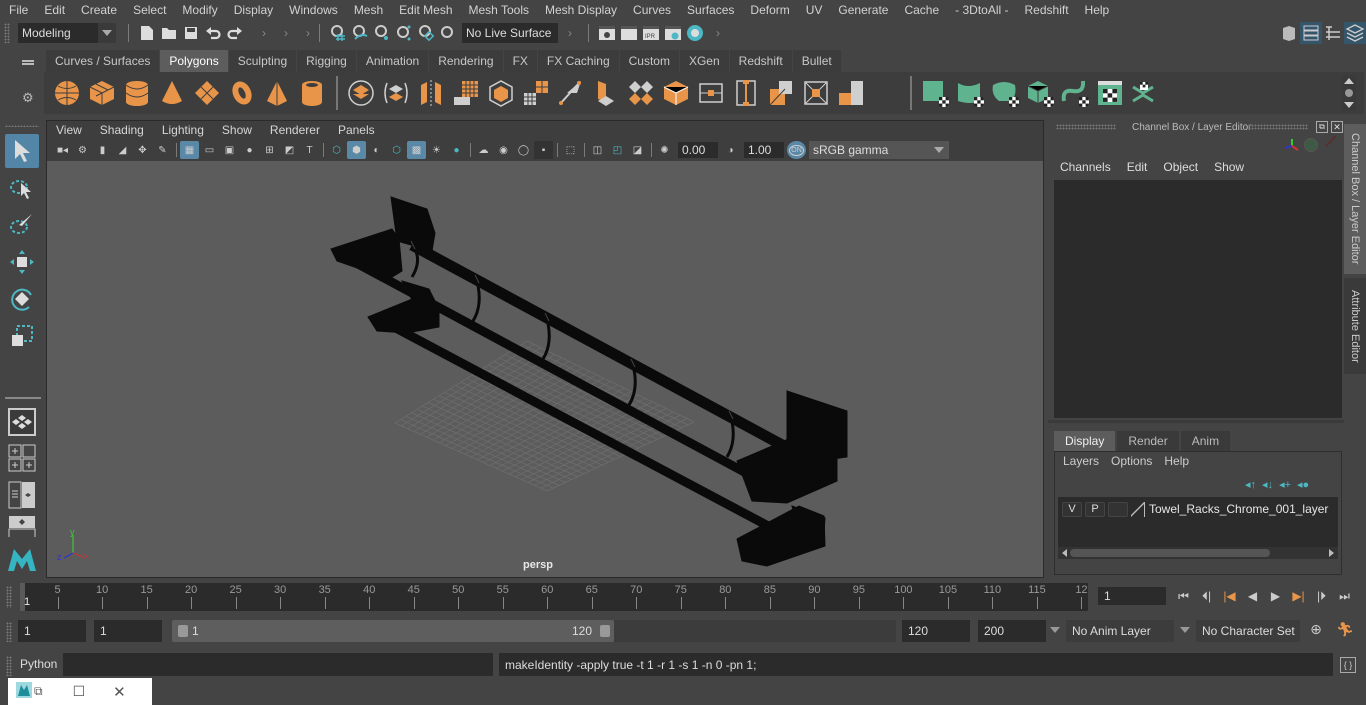  I want to click on scroll-left-icon, so click(1064, 553).